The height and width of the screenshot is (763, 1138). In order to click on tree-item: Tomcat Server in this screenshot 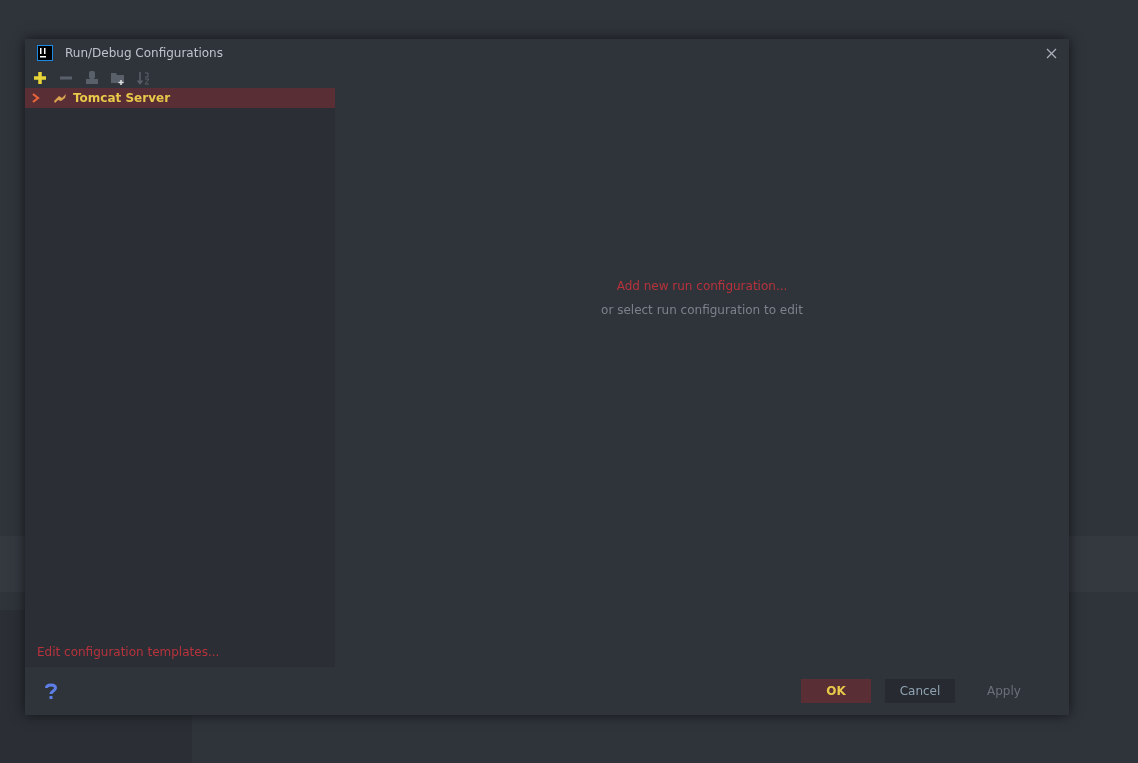, I will do `click(180, 98)`.